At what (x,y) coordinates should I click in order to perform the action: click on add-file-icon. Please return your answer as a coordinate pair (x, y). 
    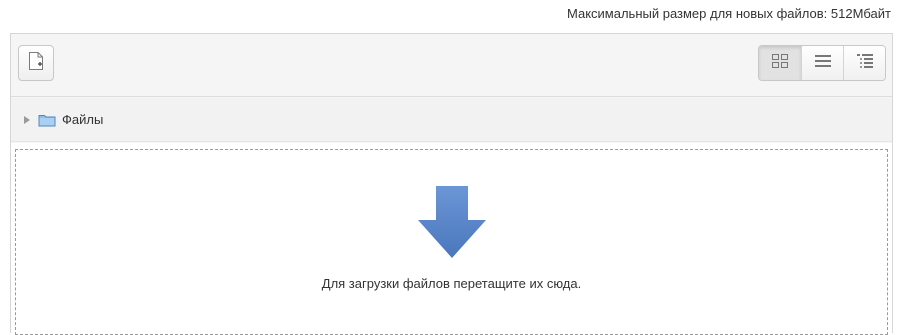
    Looking at the image, I should click on (36, 63).